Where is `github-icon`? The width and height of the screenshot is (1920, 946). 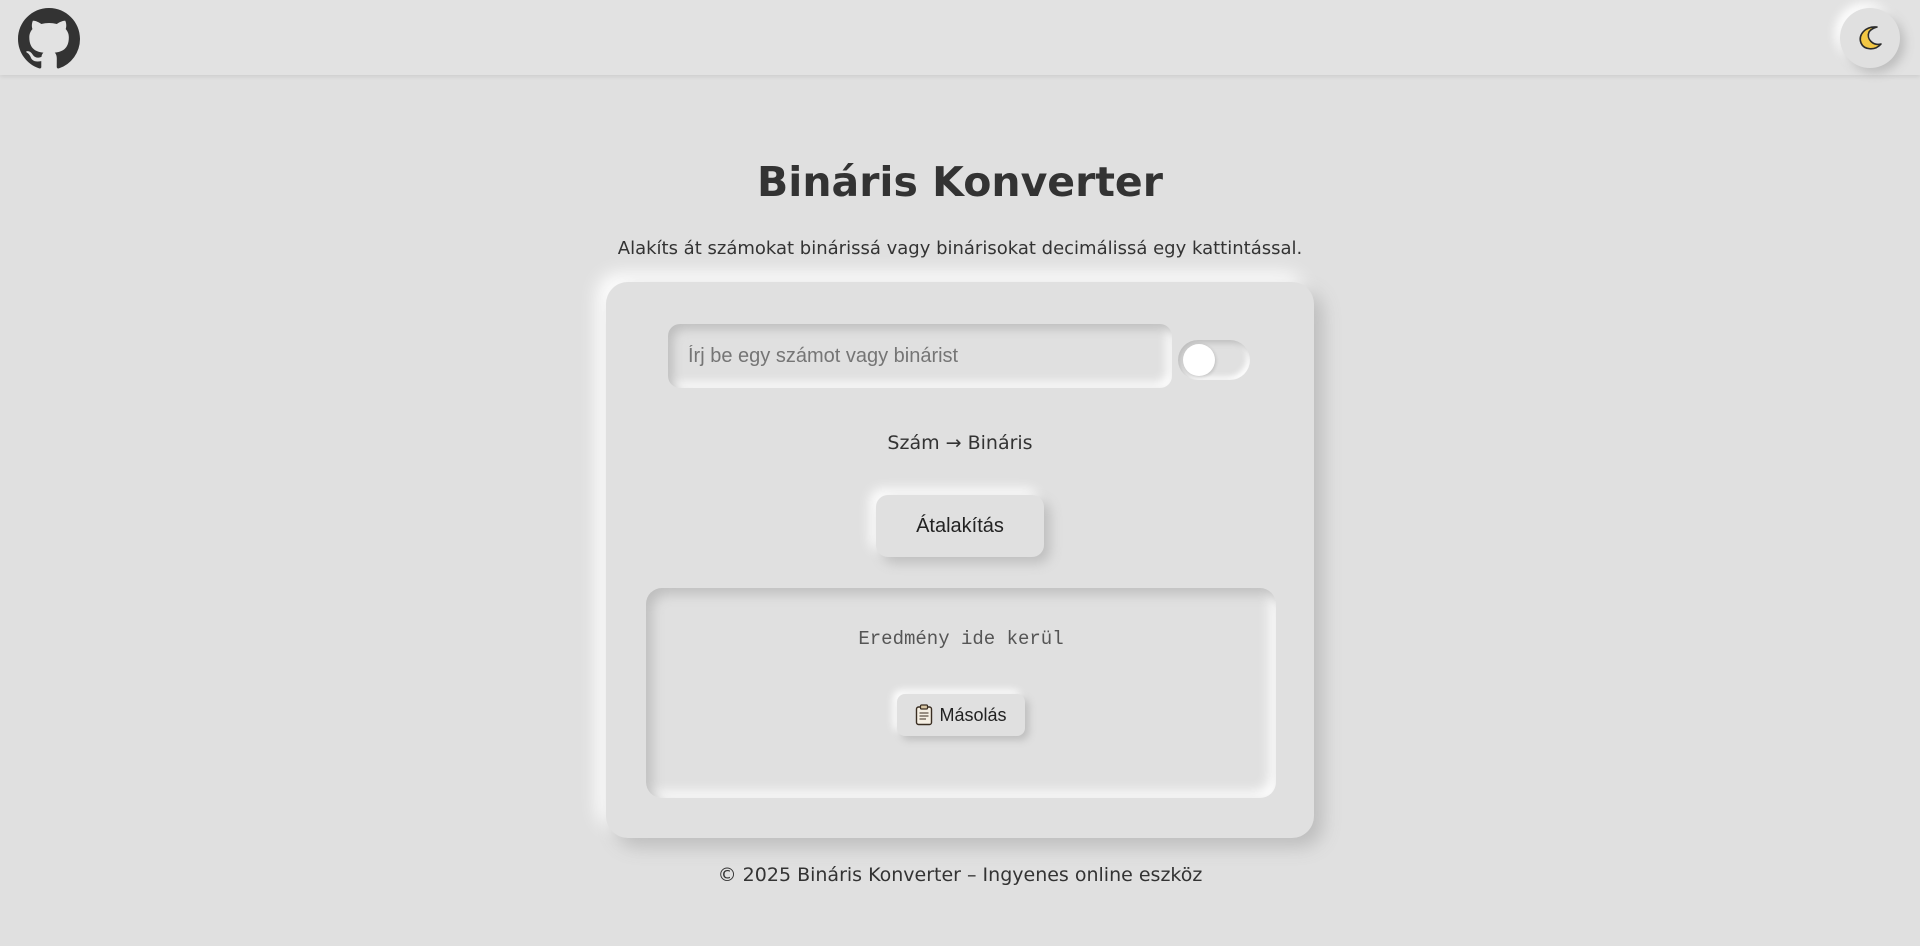 github-icon is located at coordinates (49, 38).